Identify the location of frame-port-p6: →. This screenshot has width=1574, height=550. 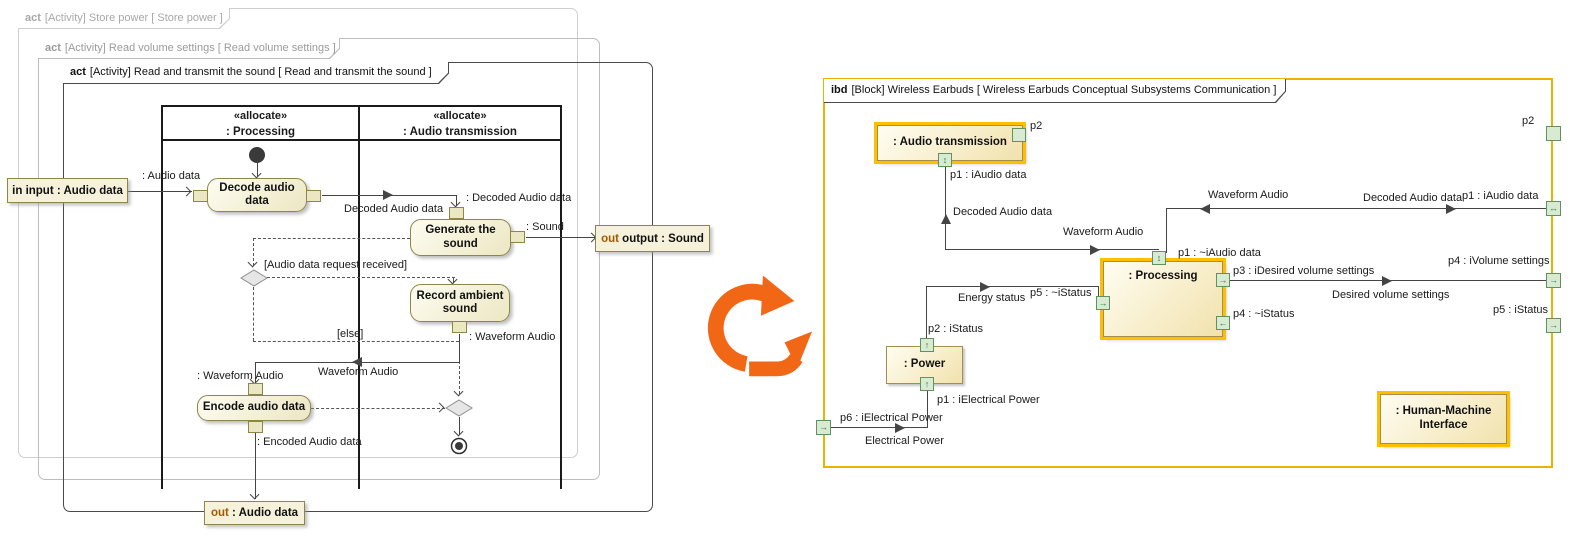
(823, 427).